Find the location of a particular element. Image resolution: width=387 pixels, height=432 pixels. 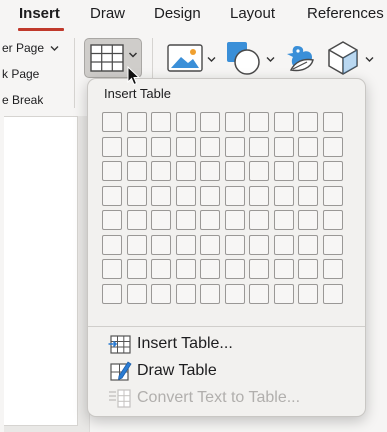

icons-icon is located at coordinates (301, 58).